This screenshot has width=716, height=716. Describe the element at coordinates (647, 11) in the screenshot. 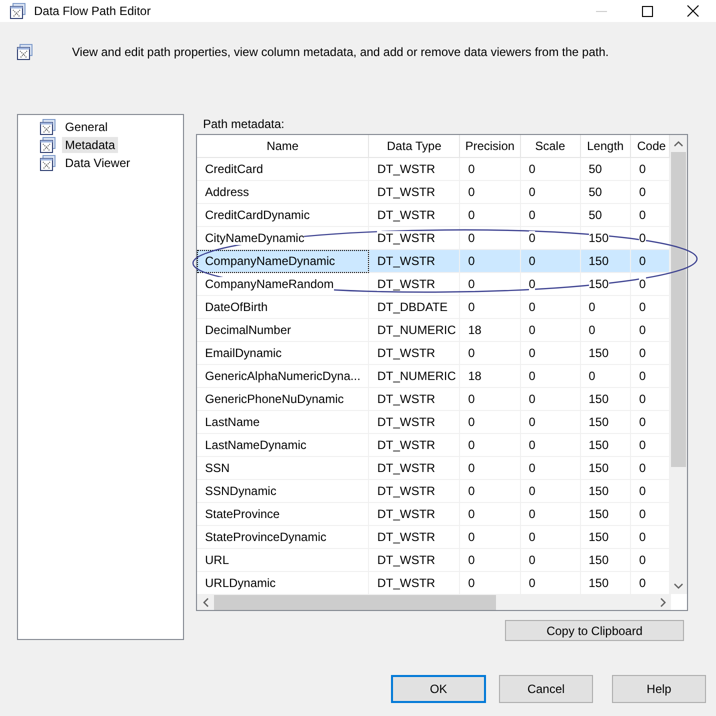

I see `maximize-icon` at that location.